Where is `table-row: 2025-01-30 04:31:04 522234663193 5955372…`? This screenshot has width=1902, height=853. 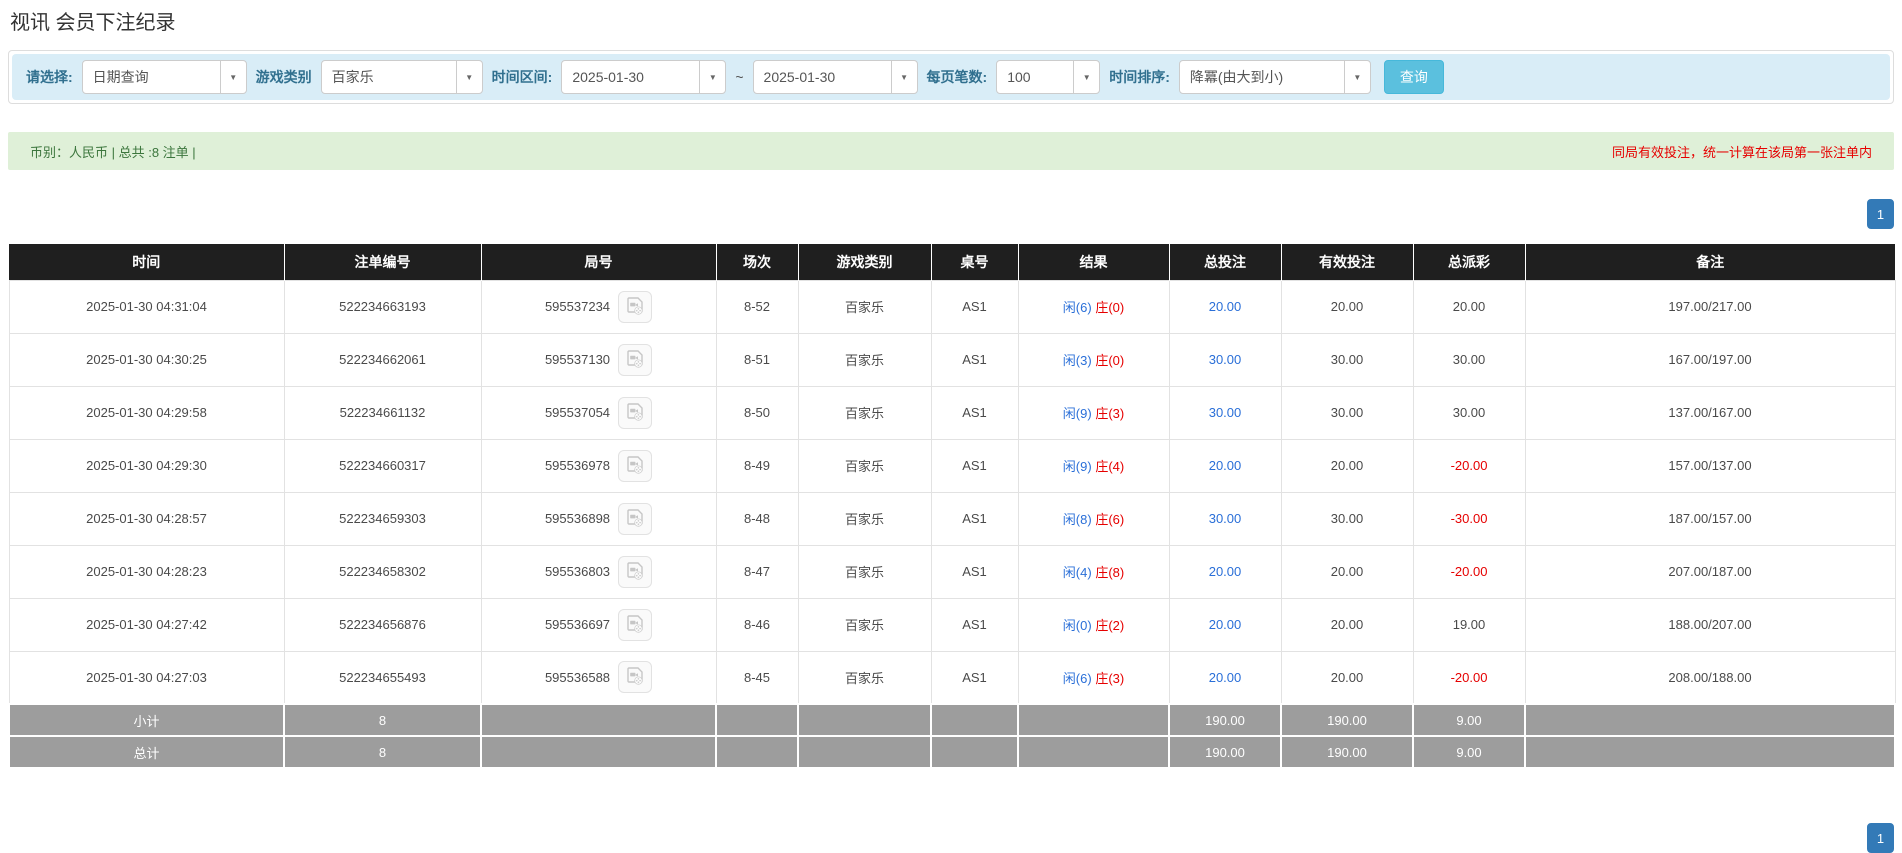
table-row: 2025-01-30 04:31:04 522234663193 5955372… is located at coordinates (952, 306).